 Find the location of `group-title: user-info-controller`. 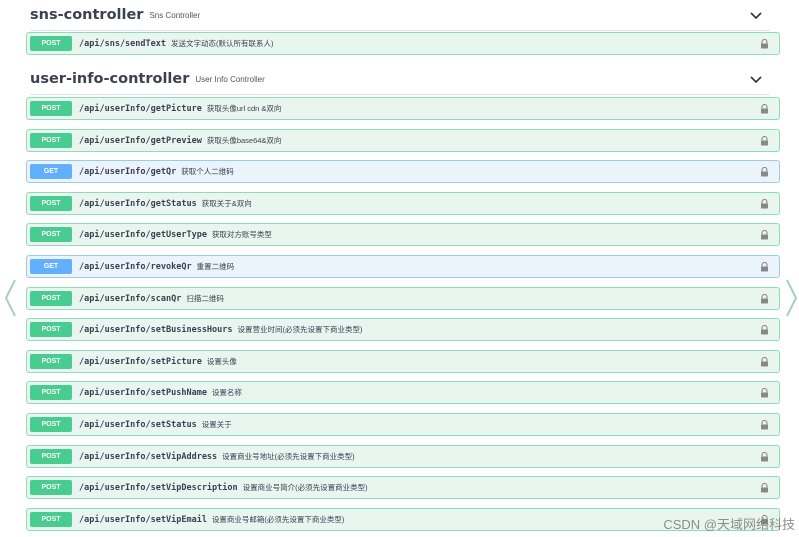

group-title: user-info-controller is located at coordinates (110, 79).